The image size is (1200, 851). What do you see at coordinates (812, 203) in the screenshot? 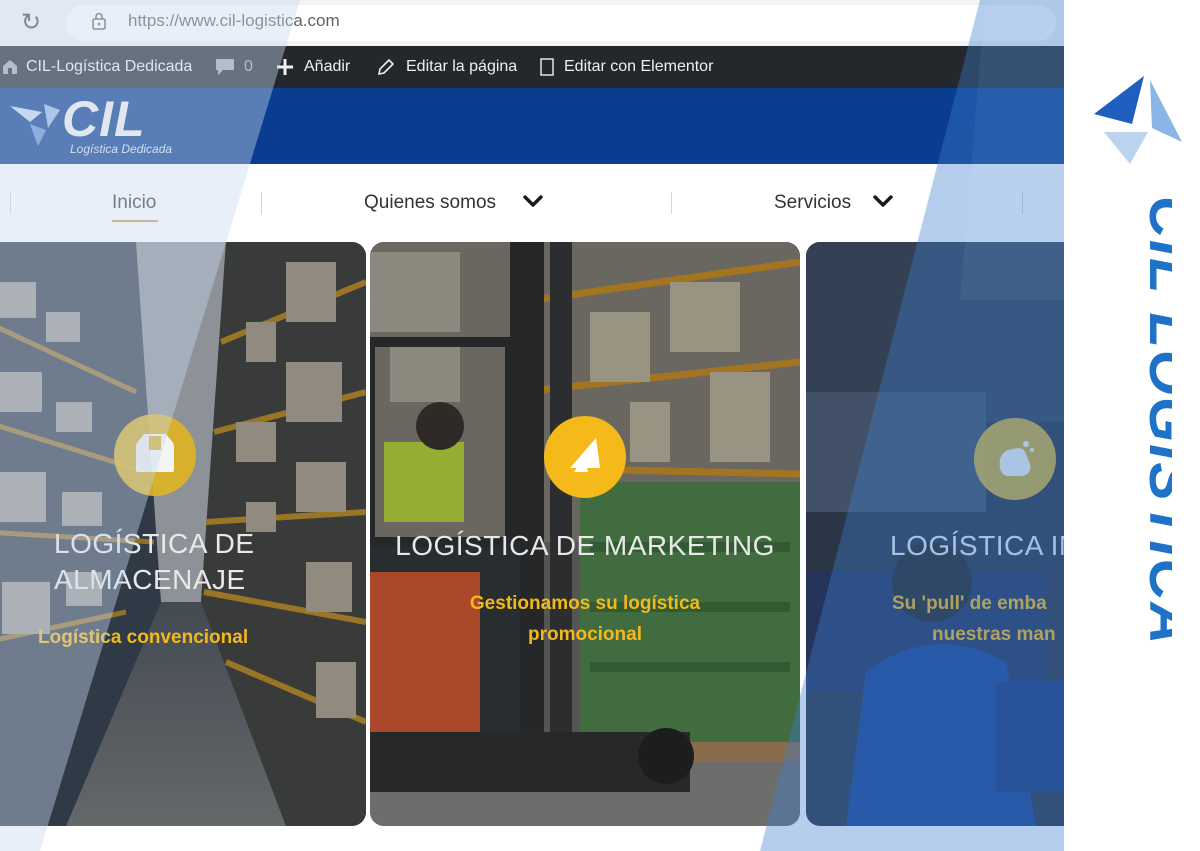
I see `nav-item-servicios: Servicios` at bounding box center [812, 203].